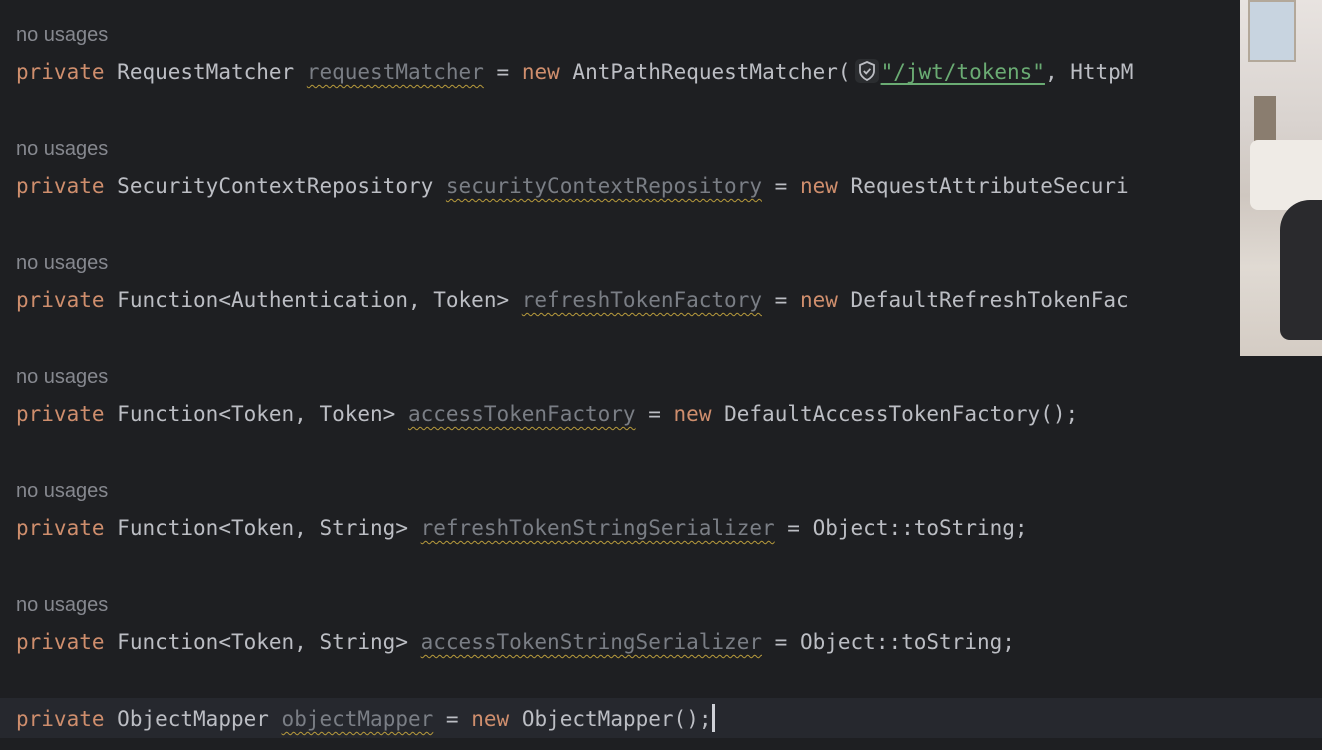 The image size is (1322, 750). I want to click on type-name: SecurityContextRepository, so click(275, 186).